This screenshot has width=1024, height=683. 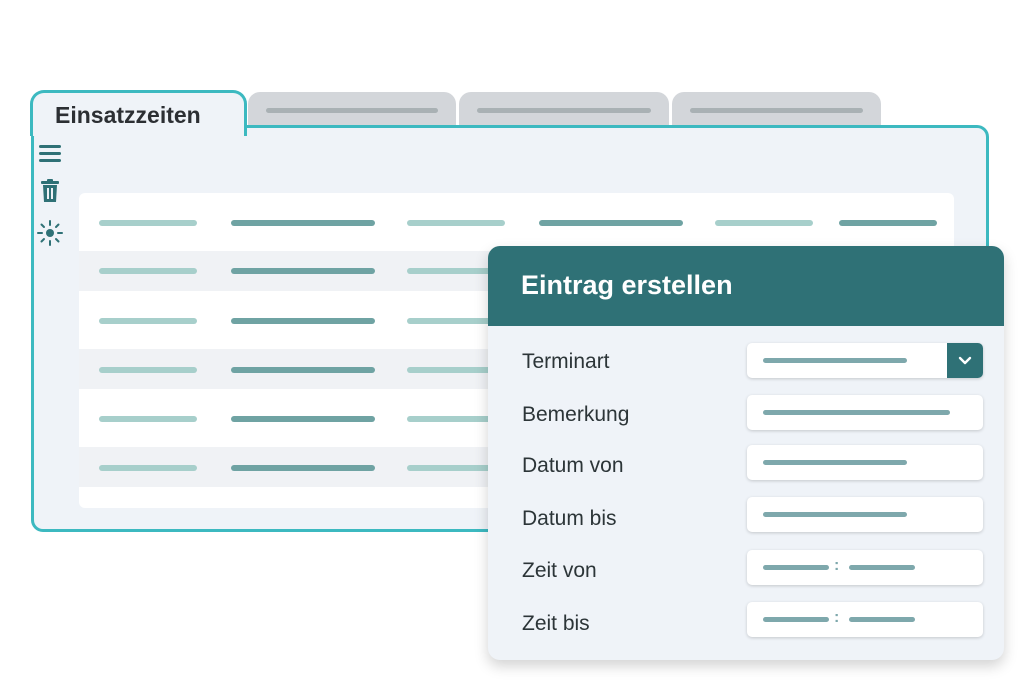 What do you see at coordinates (746, 286) in the screenshot?
I see `dialog-header: Eintrag erstellen` at bounding box center [746, 286].